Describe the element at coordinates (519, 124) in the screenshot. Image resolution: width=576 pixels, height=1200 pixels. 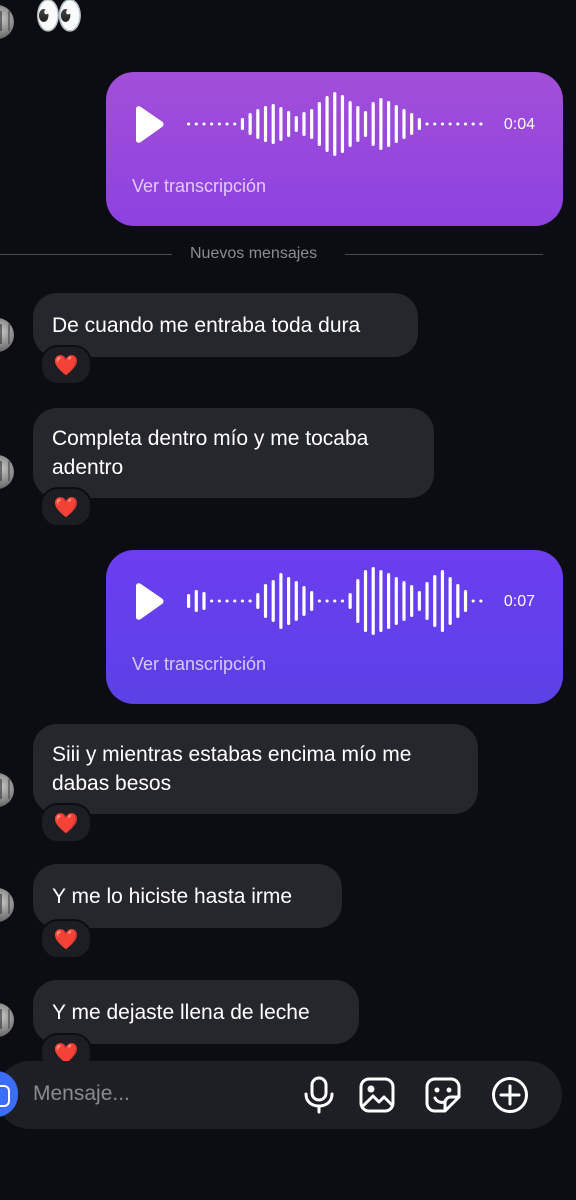
I see `voice-duration: 0:04` at that location.